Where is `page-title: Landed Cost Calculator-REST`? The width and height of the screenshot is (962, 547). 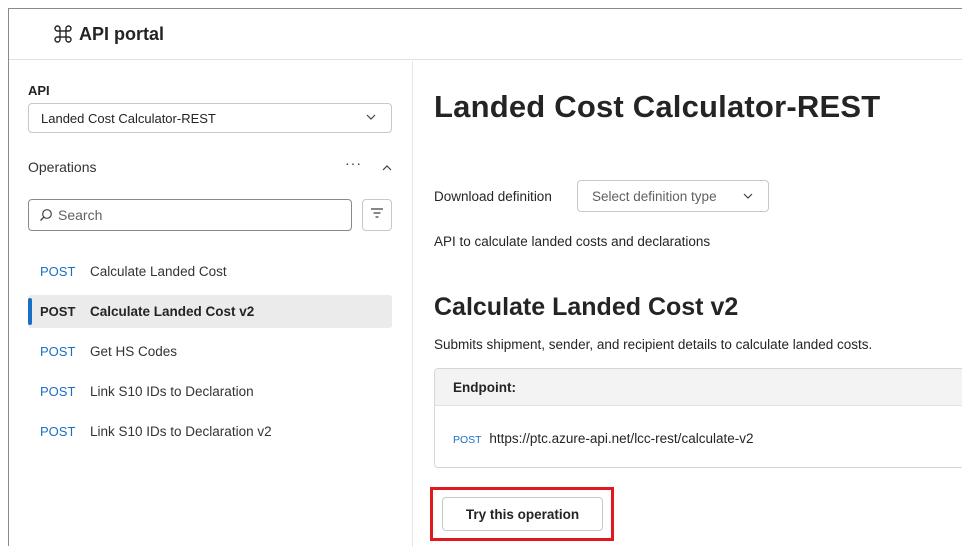
page-title: Landed Cost Calculator-REST is located at coordinates (657, 106).